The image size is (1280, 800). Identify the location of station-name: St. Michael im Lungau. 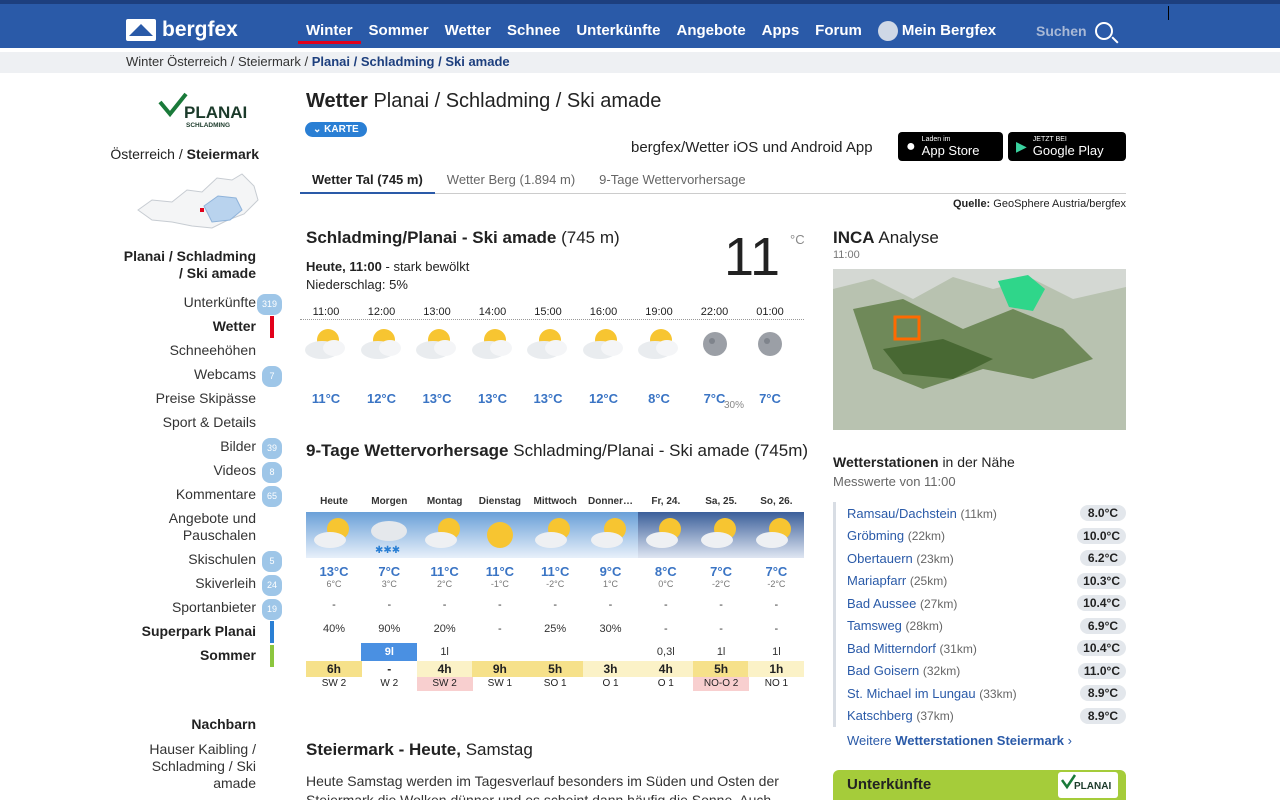
(911, 693).